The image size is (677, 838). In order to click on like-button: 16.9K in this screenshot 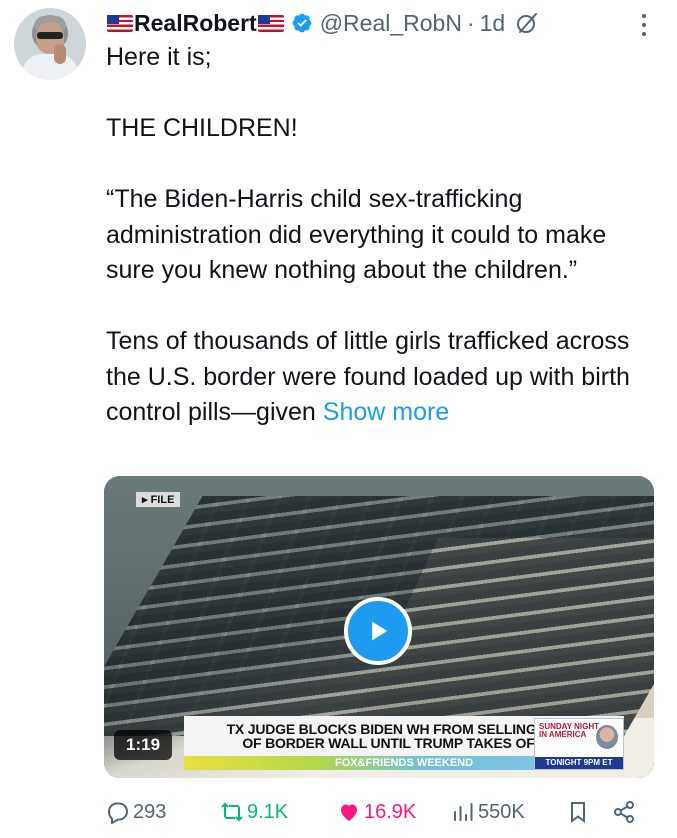, I will do `click(376, 812)`.